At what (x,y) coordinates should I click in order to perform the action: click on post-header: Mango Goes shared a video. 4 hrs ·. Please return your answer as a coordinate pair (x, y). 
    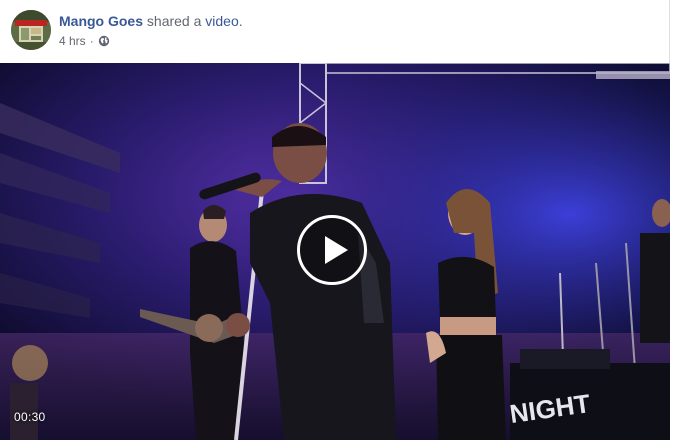
    Looking at the image, I should click on (335, 31).